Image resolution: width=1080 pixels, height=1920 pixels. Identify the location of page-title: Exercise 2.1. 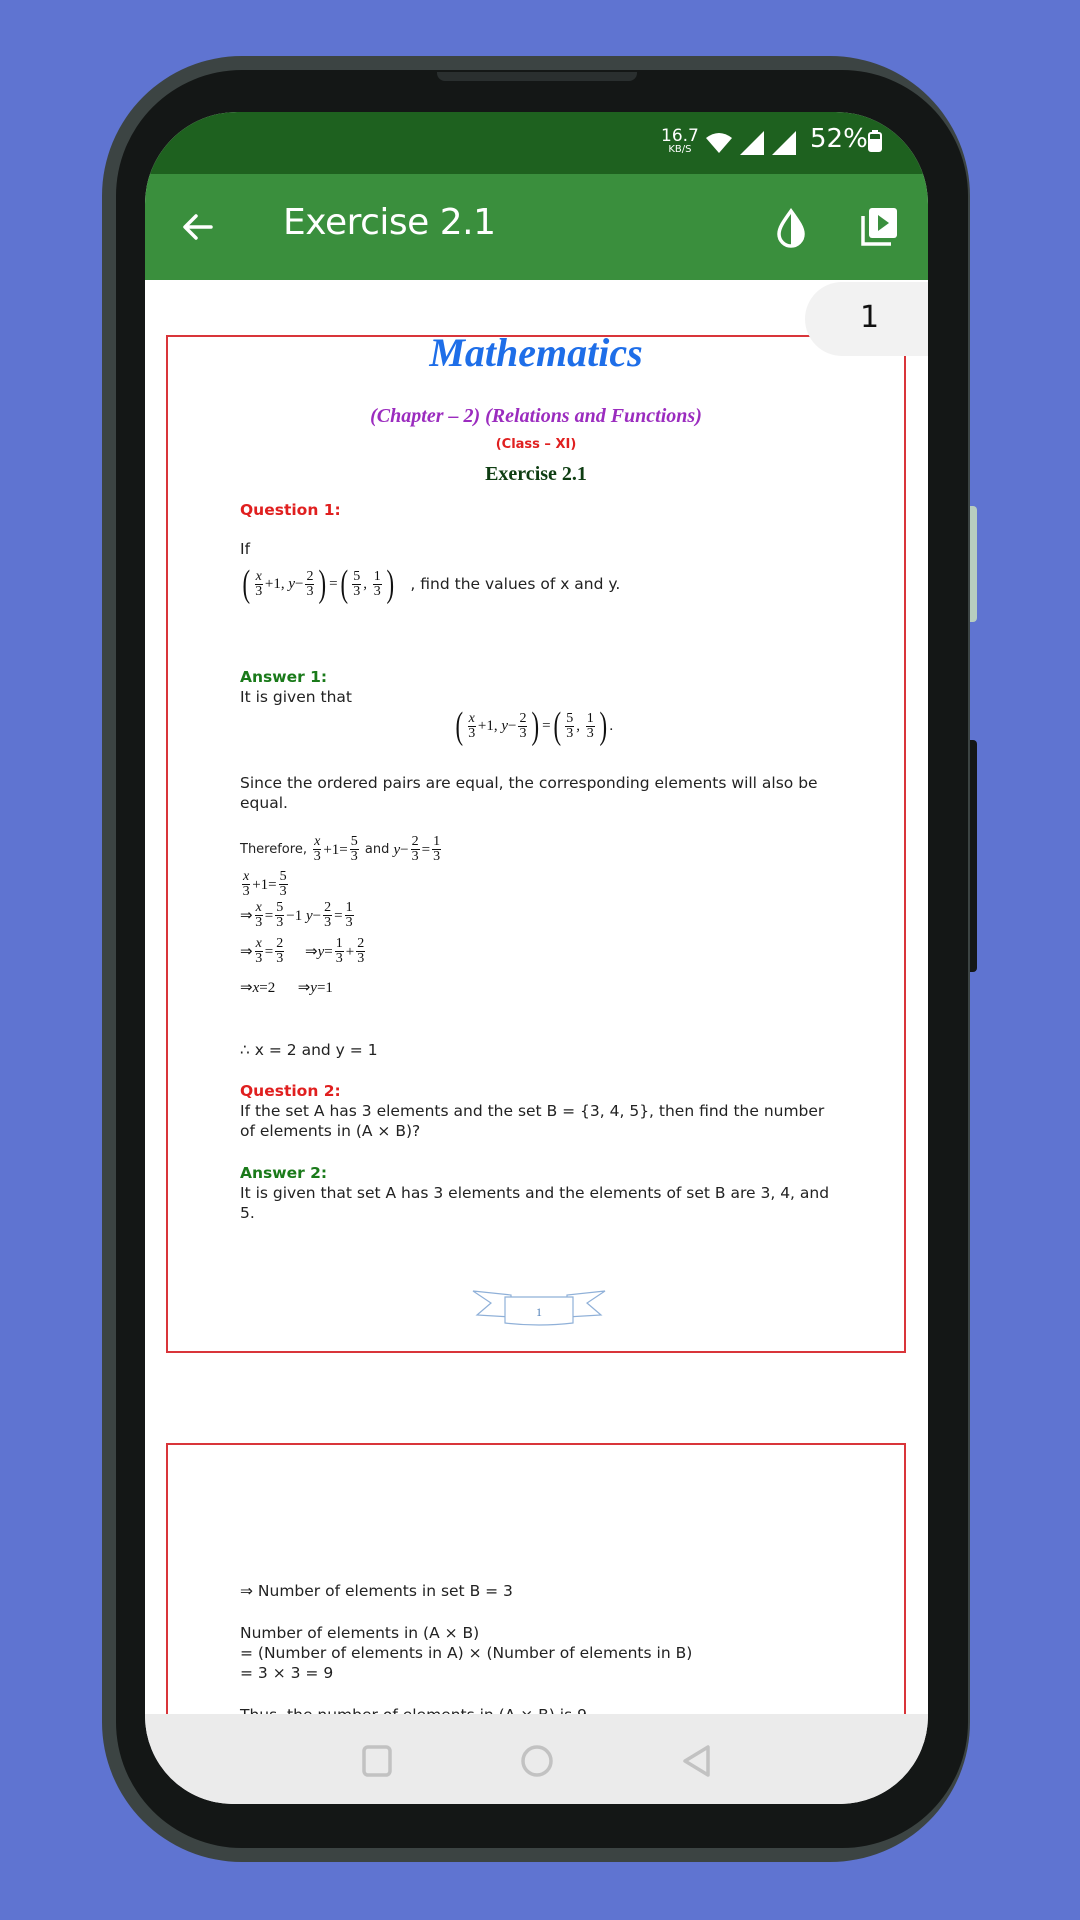
(389, 222).